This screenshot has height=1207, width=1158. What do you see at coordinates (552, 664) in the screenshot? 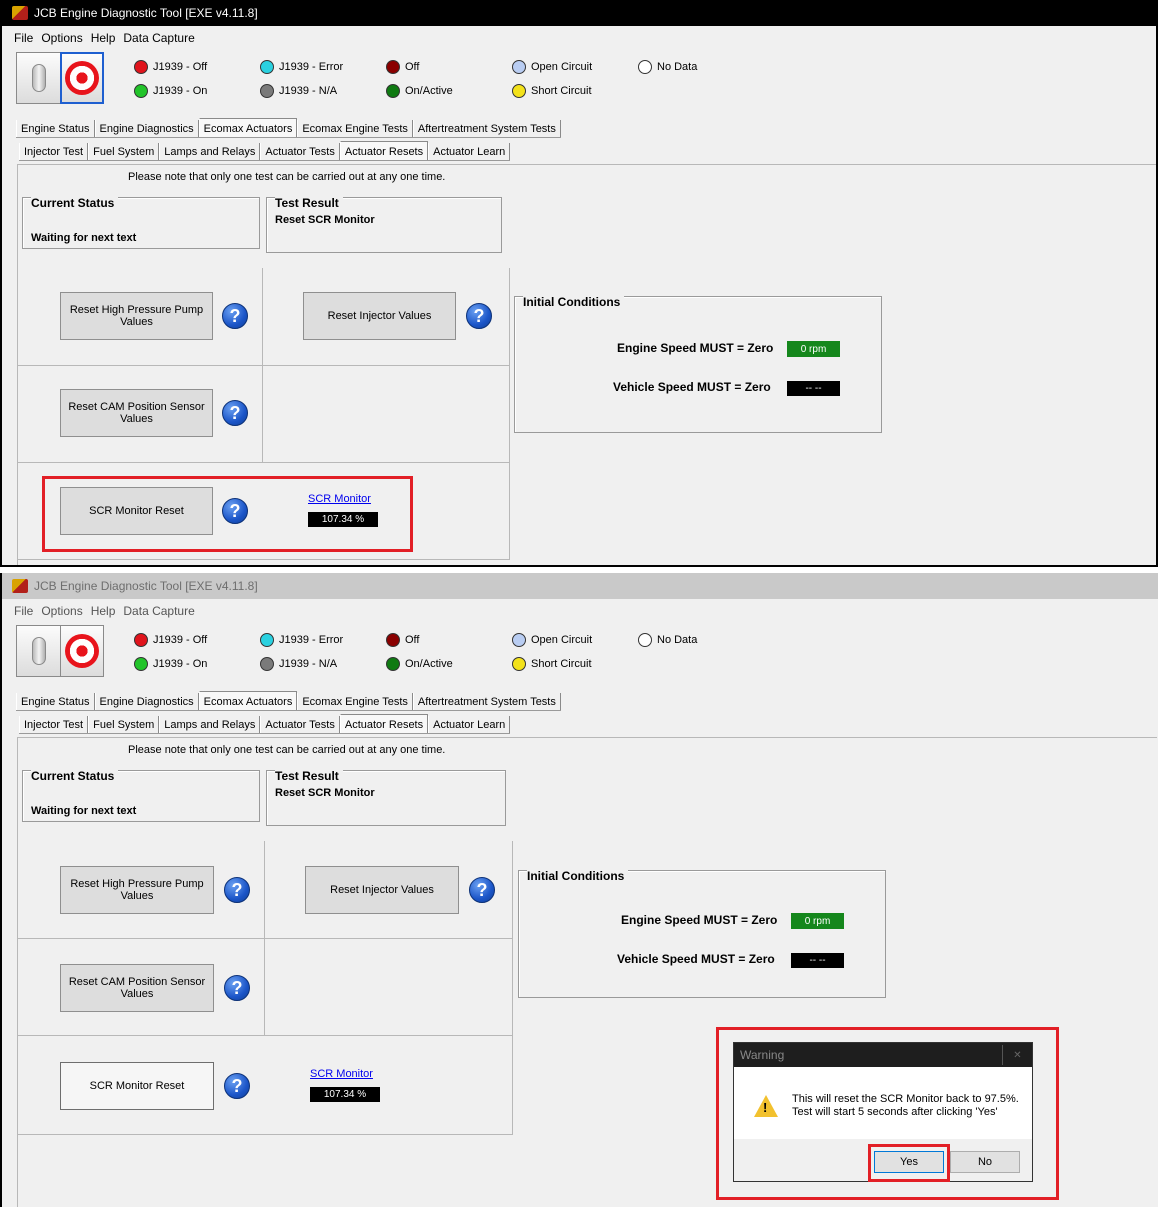
I see `legend-item: Short Circuit` at bounding box center [552, 664].